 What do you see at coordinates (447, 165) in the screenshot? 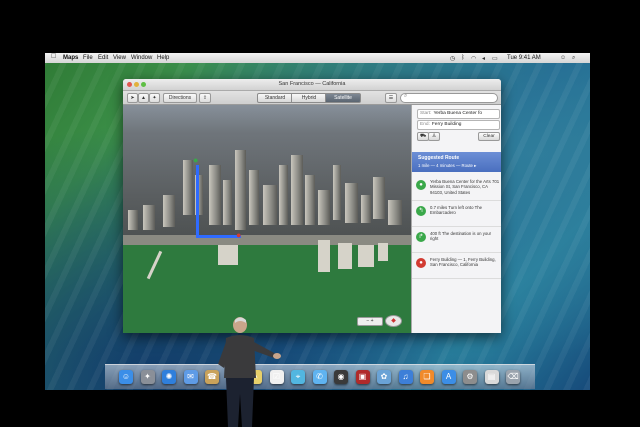
I see `suggested-route-summary: 1 mile — 4 minutes — Route ▸` at bounding box center [447, 165].